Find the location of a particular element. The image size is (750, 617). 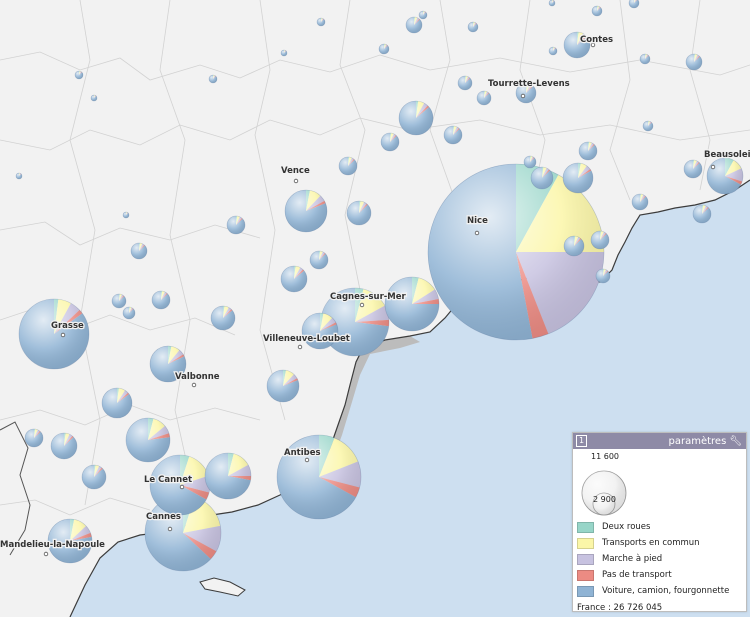

swatch is located at coordinates (585, 543).